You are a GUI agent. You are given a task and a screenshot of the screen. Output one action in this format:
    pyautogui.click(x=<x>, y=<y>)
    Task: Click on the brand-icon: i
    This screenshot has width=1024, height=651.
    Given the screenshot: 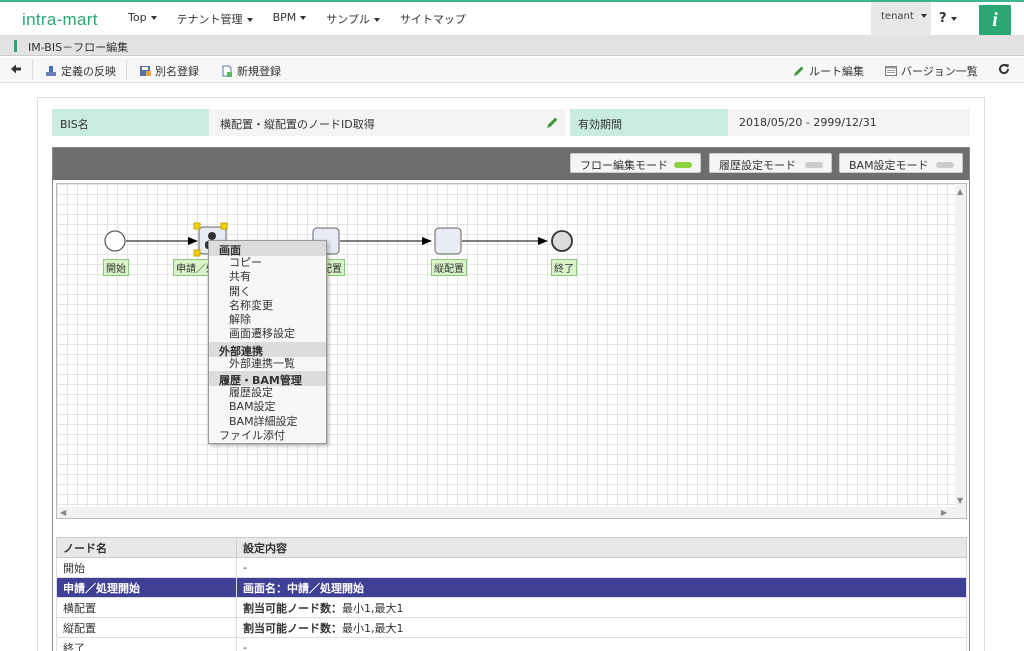 What is the action you would take?
    pyautogui.click(x=995, y=20)
    